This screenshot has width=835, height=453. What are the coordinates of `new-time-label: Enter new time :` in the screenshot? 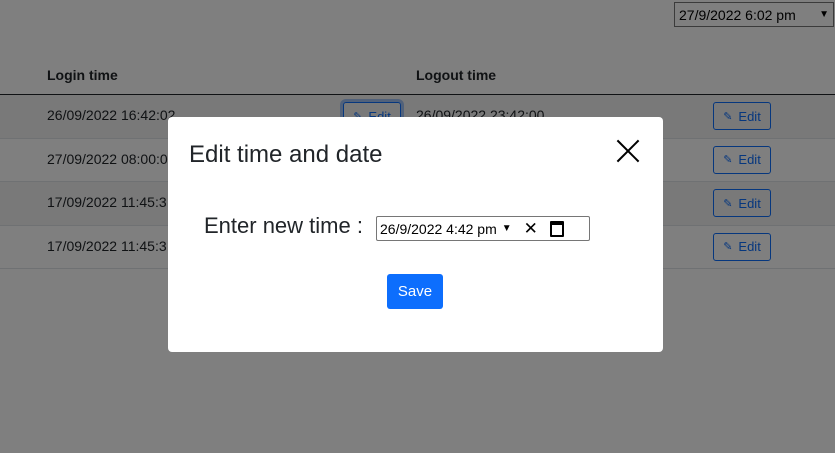 It's located at (283, 225).